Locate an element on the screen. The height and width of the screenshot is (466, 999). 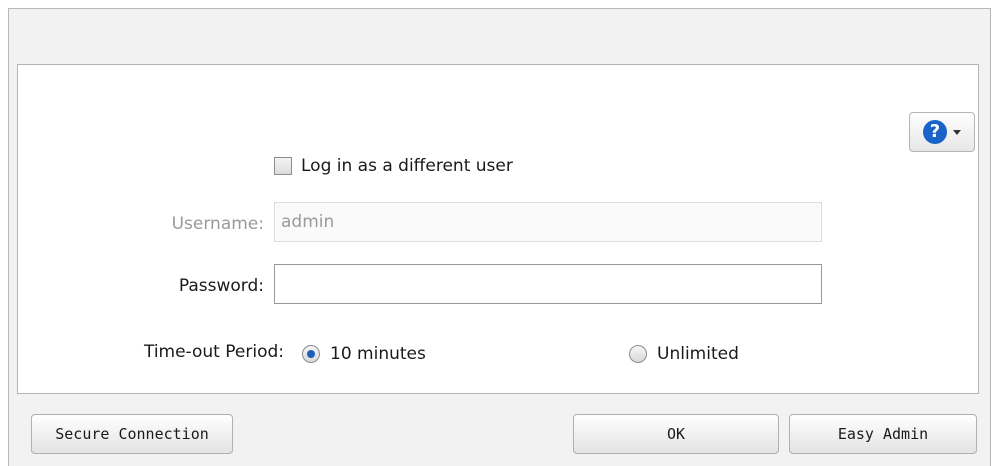
password-field is located at coordinates (548, 284).